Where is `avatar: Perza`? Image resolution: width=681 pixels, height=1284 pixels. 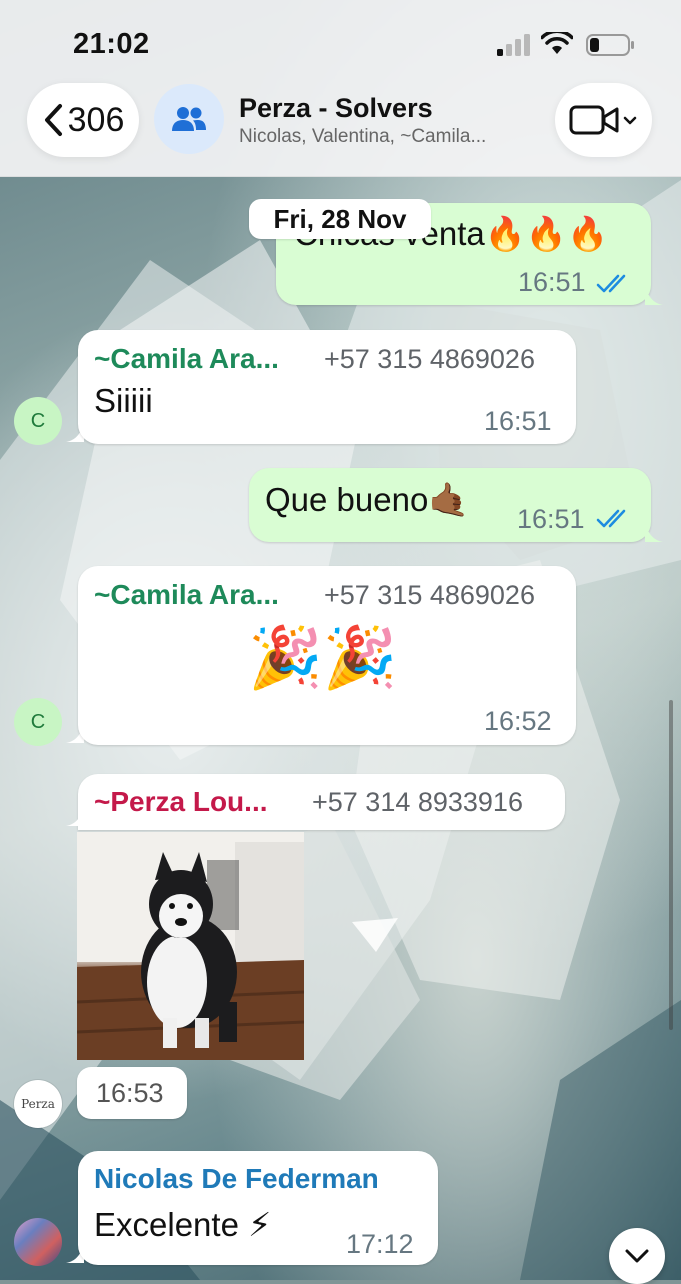 avatar: Perza is located at coordinates (38, 1104).